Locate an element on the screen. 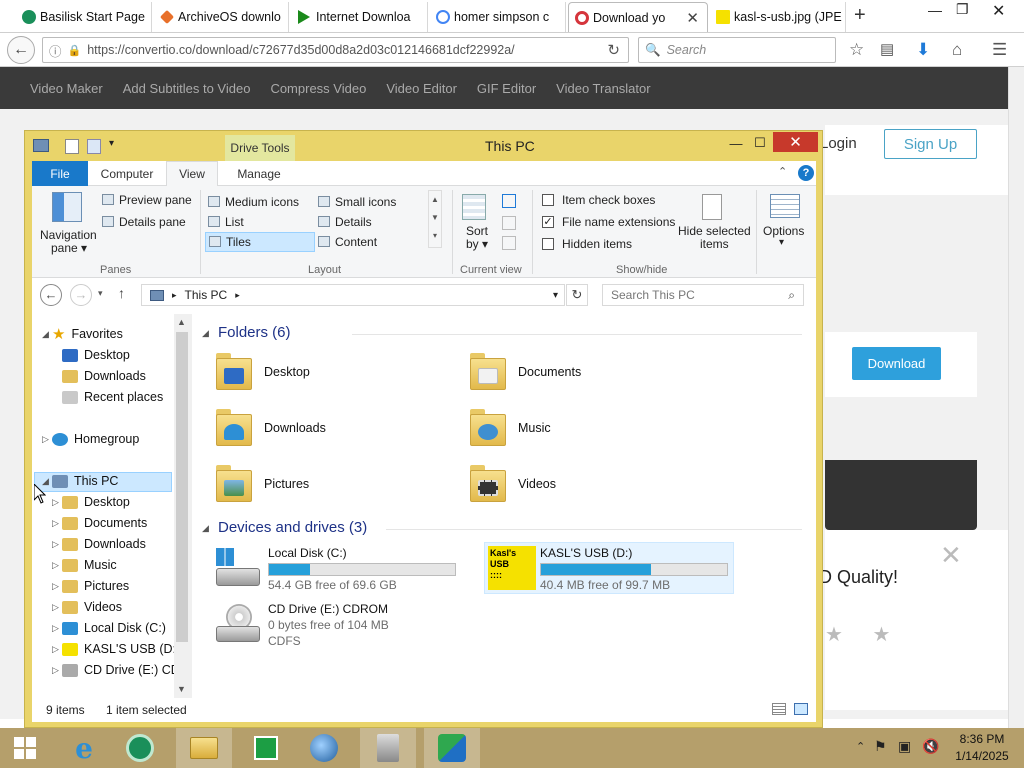 The width and height of the screenshot is (1024, 768). quick-access-dropdown-icon: ▾ is located at coordinates (111, 143).